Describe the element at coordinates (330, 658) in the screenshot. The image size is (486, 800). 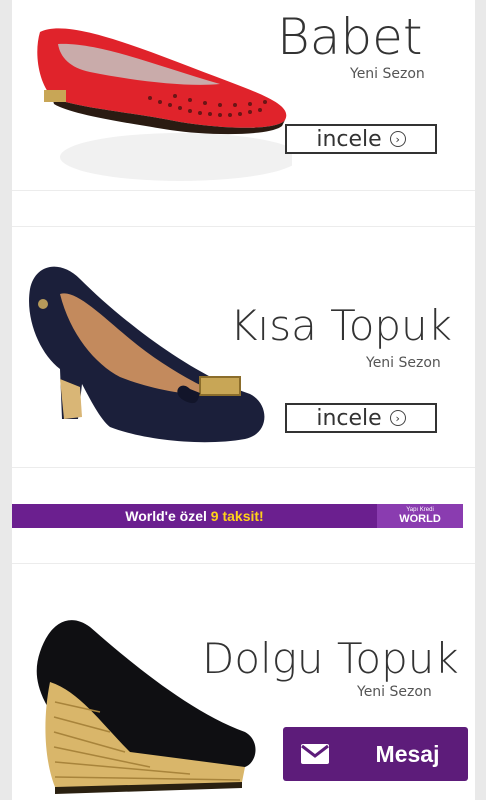
I see `product-title: Dolgu Topuk` at that location.